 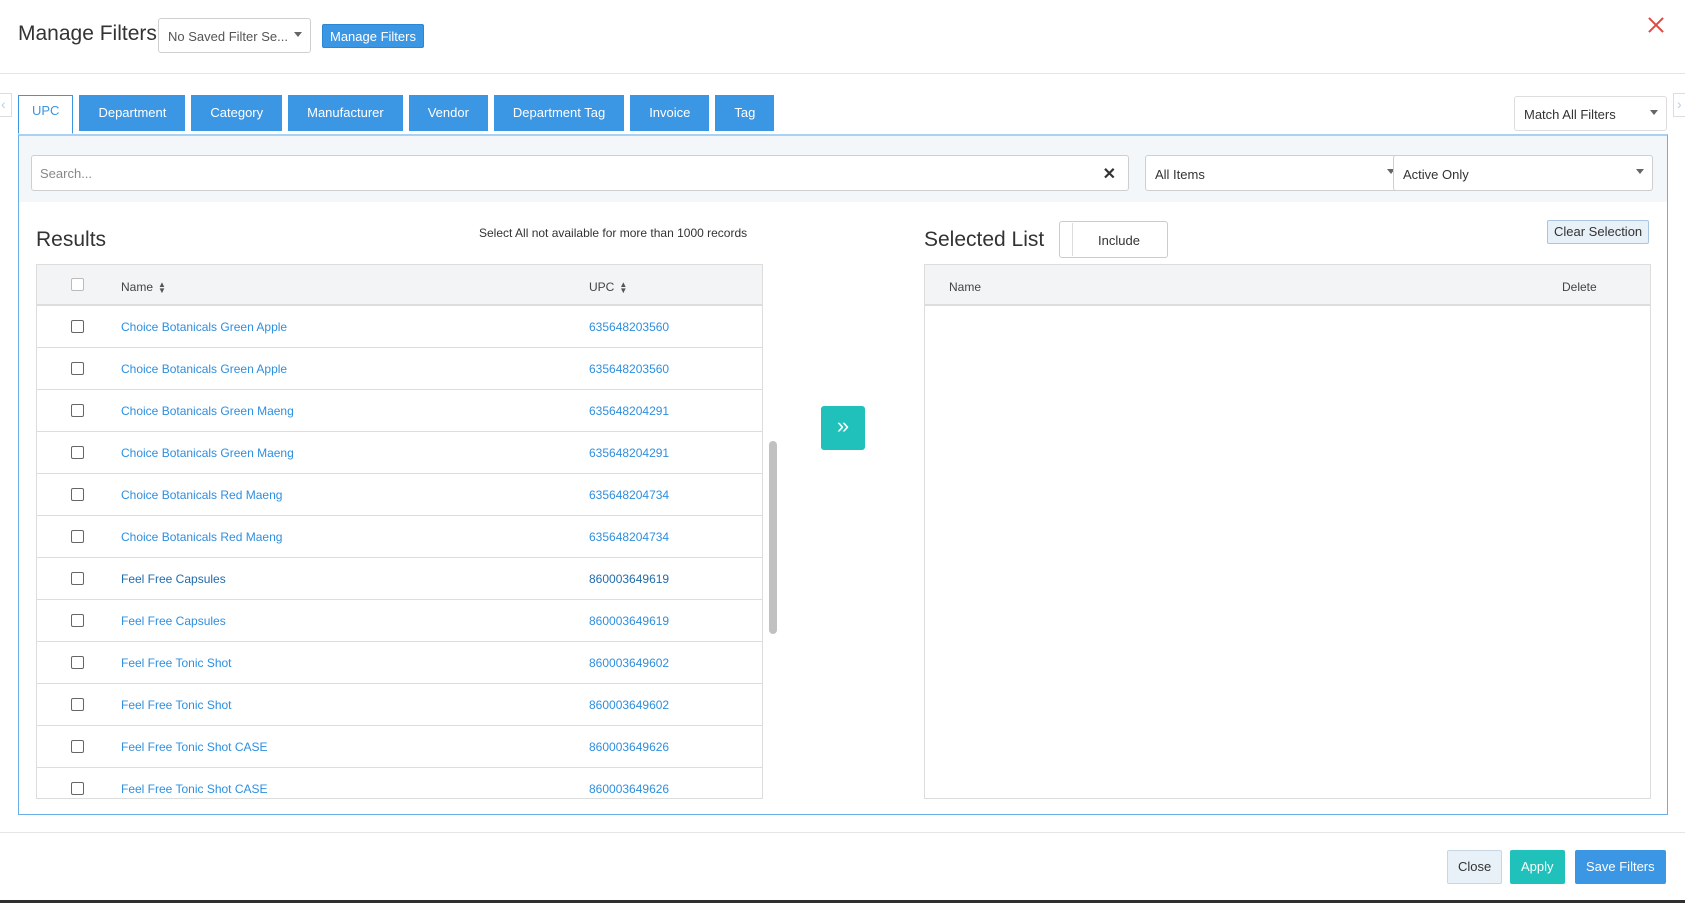 What do you see at coordinates (1109, 174) in the screenshot?
I see `clear-search-icon: ✕` at bounding box center [1109, 174].